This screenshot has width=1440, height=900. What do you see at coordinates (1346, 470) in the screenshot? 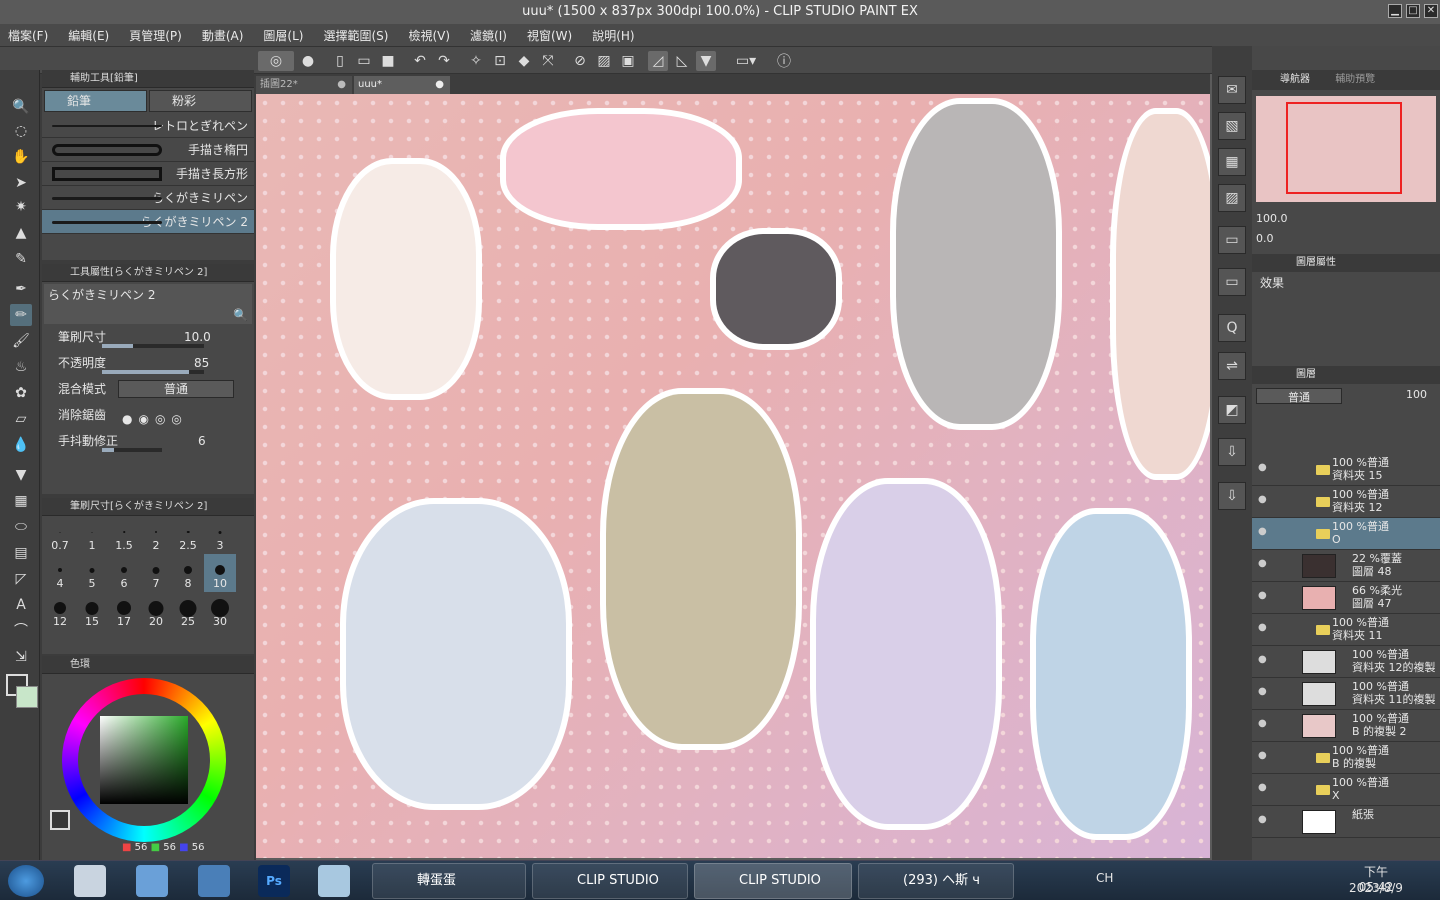
I see `layer-row: ● 100 %普通 資料夾 15` at bounding box center [1346, 470].